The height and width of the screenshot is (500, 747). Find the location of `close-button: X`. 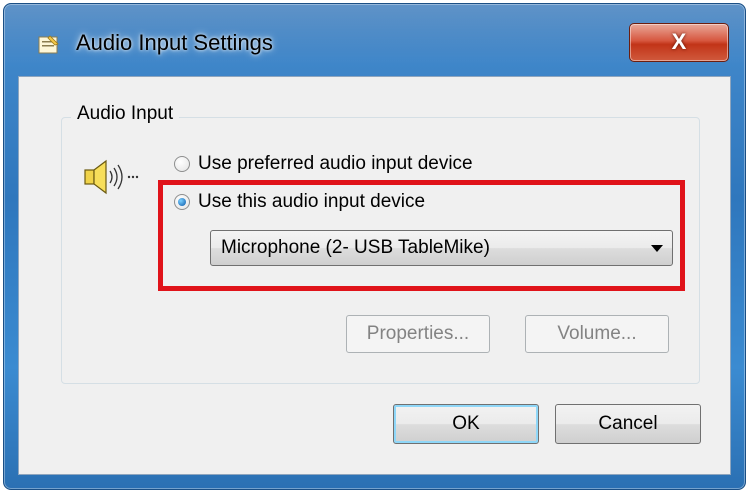

close-button: X is located at coordinates (679, 42).